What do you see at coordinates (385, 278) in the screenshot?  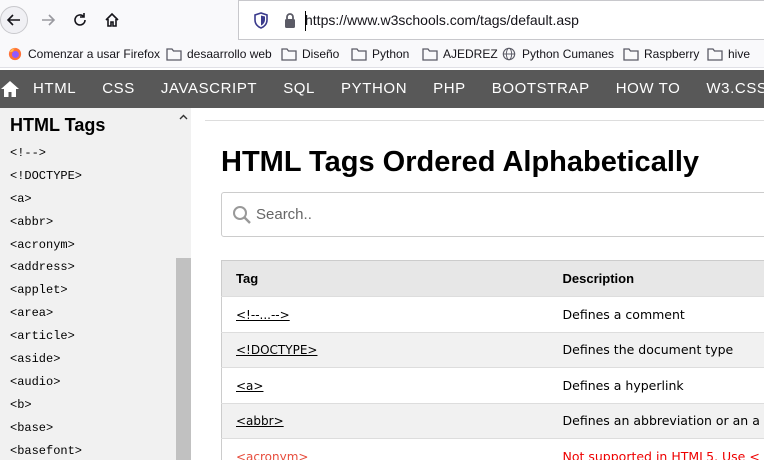 I see `column-header-tag: Tag` at bounding box center [385, 278].